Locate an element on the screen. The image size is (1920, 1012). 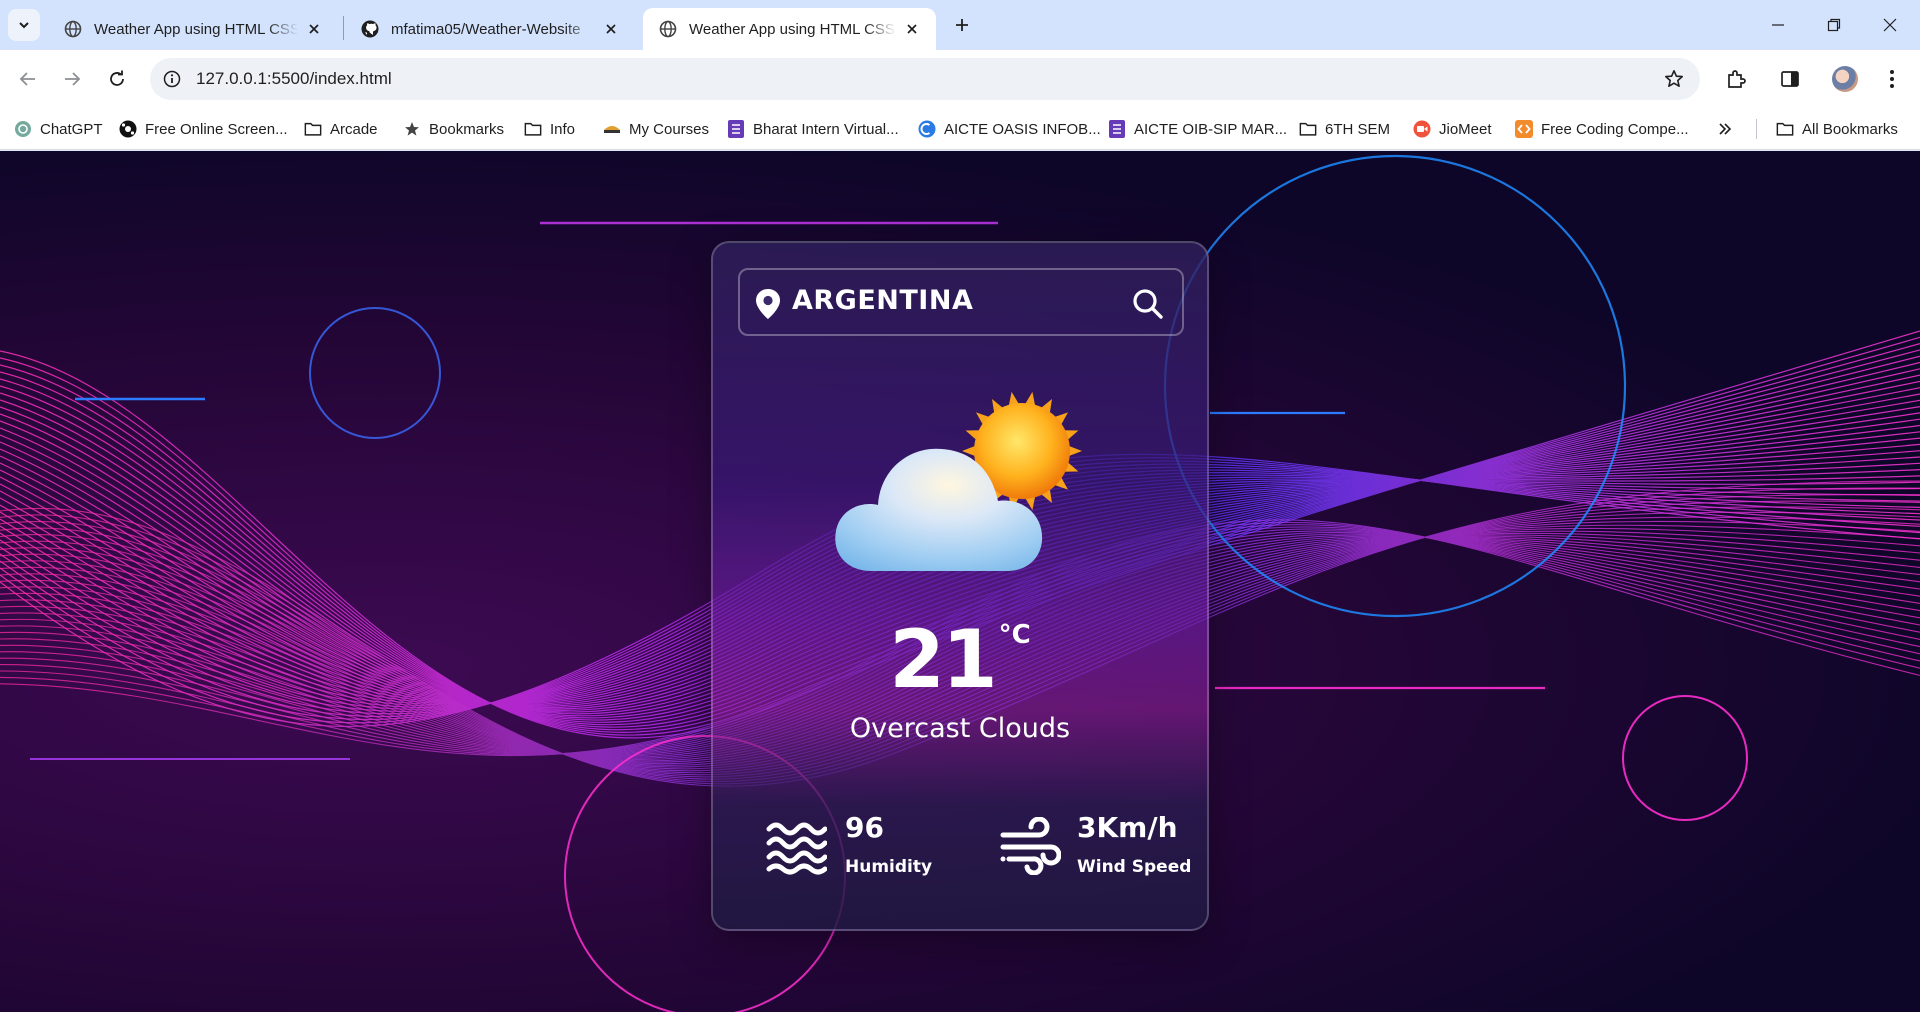
bookmark-item: JioMeet is located at coordinates (1452, 129).